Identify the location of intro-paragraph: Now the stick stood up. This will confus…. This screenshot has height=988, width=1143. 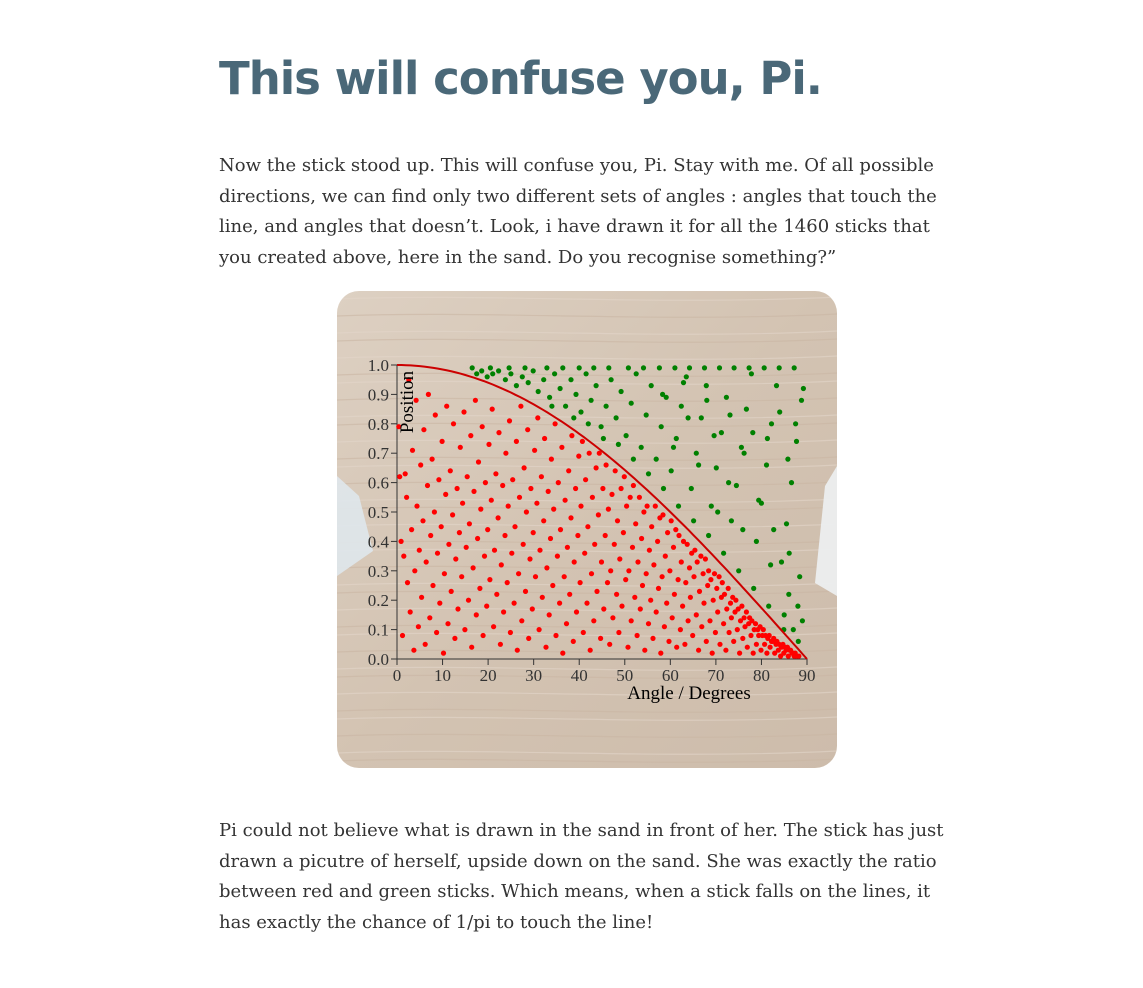
(578, 212).